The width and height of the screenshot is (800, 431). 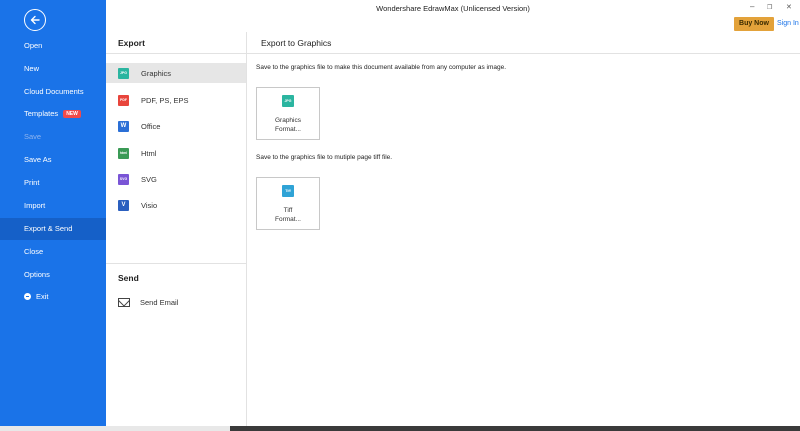 I want to click on sidebar-item-label: New, so click(x=32, y=68).